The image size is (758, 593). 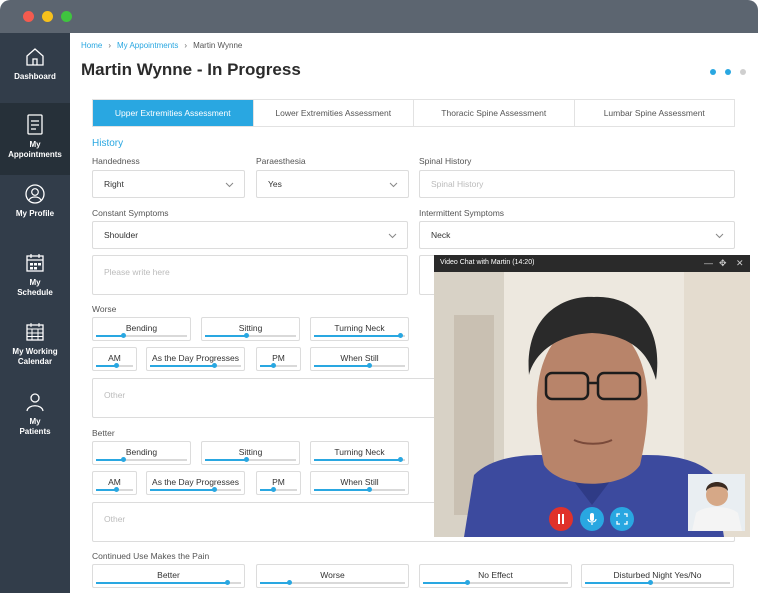 I want to click on maximize-window-dot, so click(x=66, y=16).